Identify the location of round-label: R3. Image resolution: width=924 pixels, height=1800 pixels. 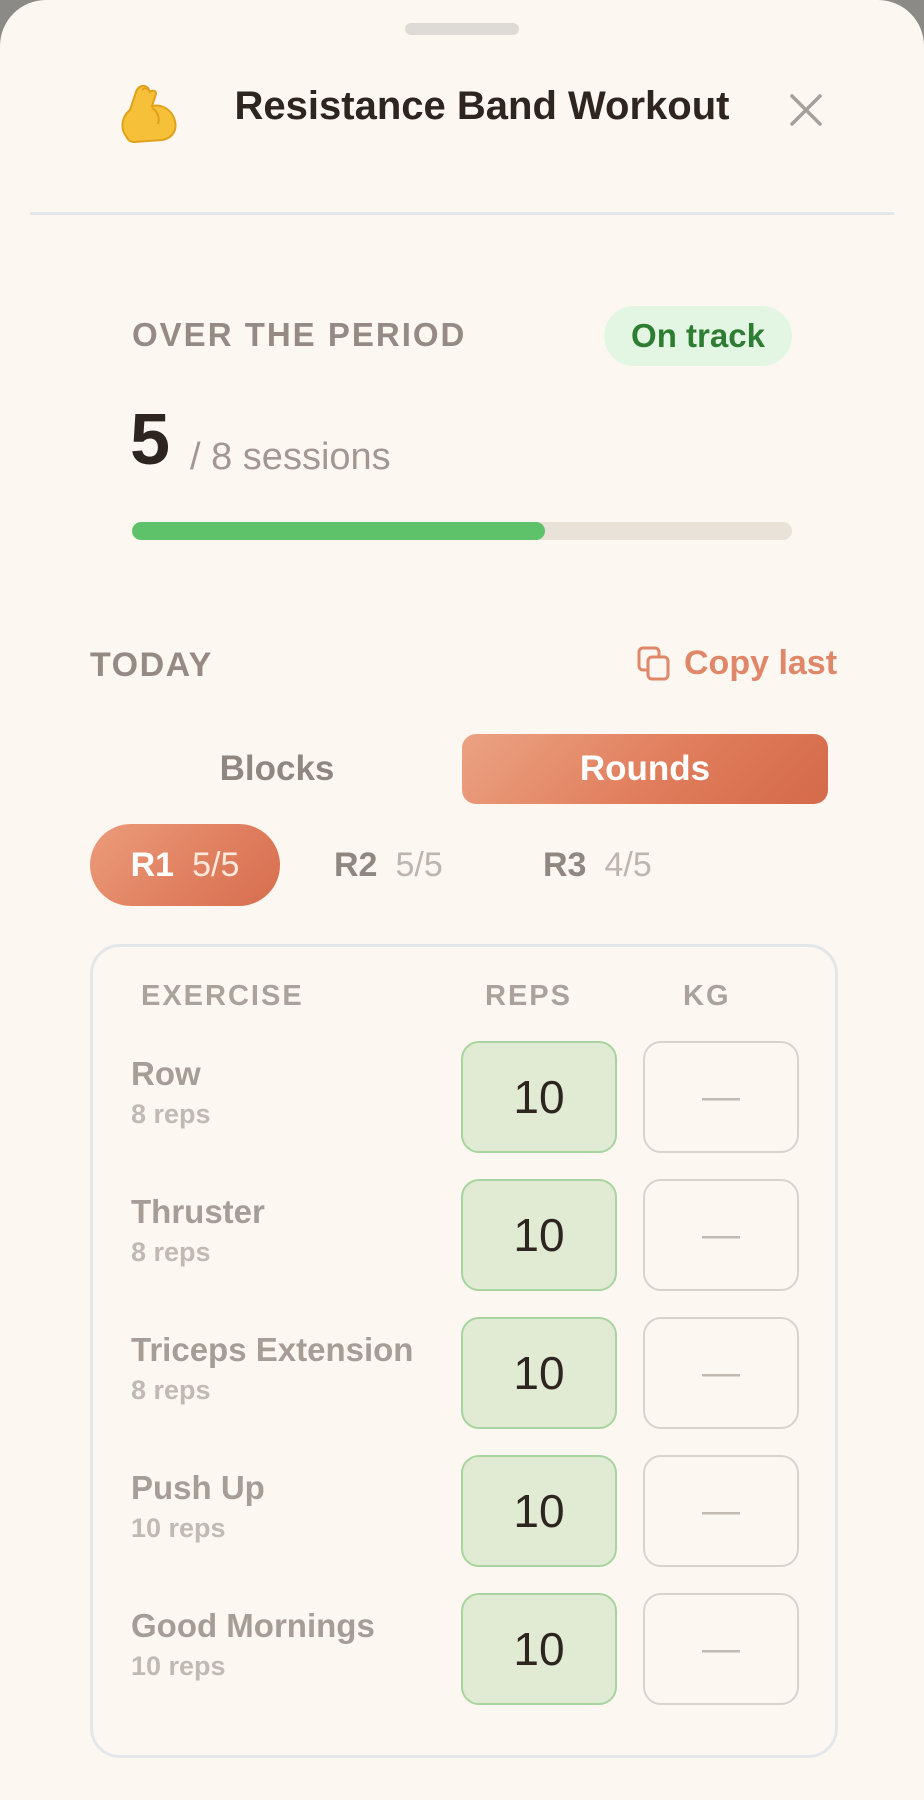
(565, 864).